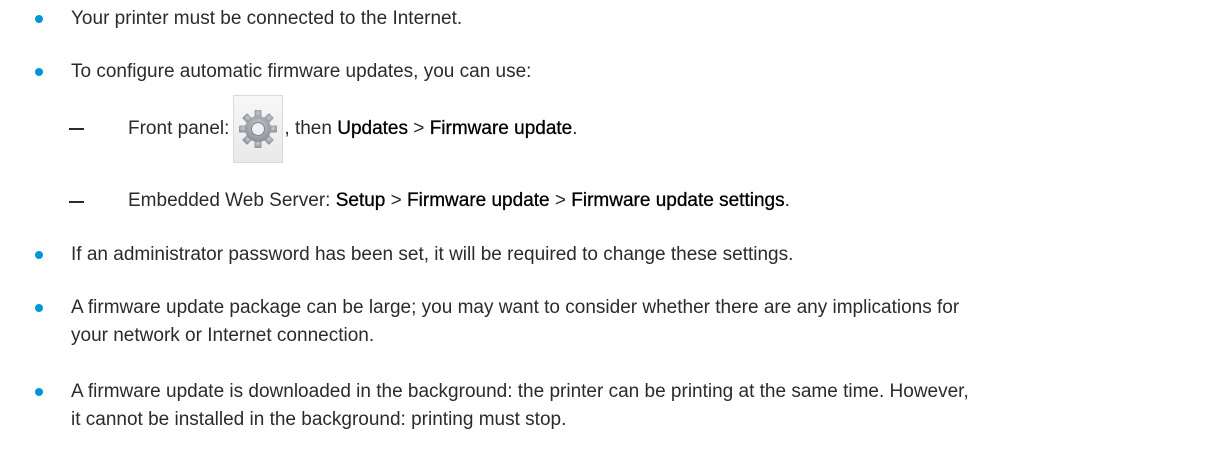 Image resolution: width=1219 pixels, height=471 pixels. What do you see at coordinates (308, 128) in the screenshot?
I see `then-text: , then` at bounding box center [308, 128].